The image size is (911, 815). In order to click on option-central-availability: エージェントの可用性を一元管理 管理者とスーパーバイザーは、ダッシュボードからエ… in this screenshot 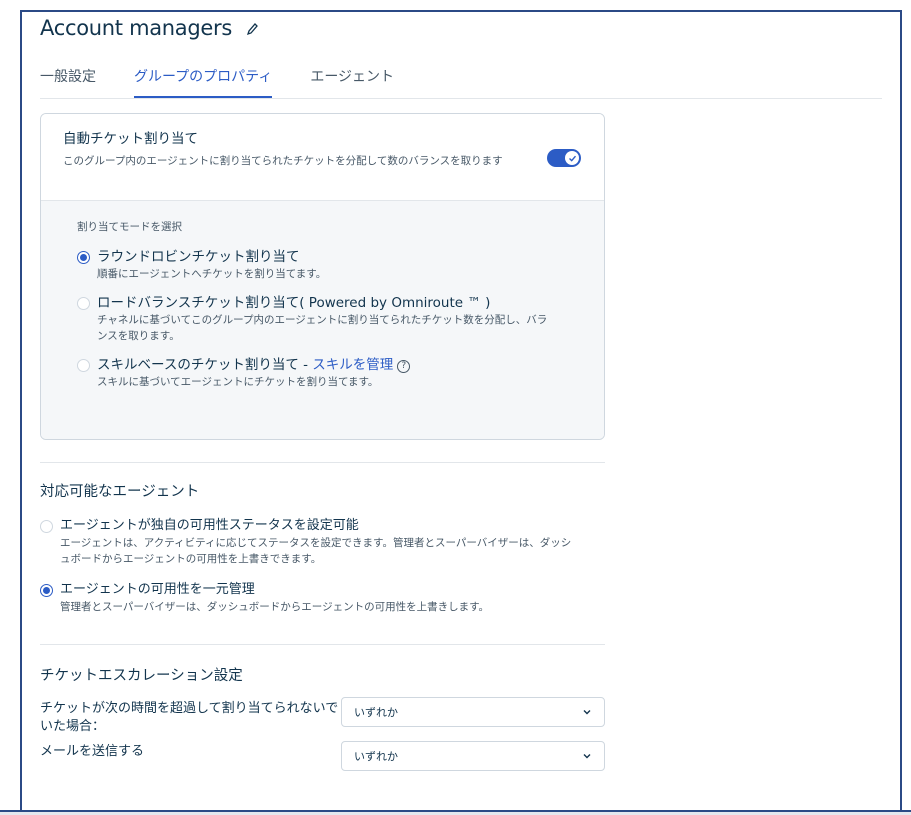, I will do `click(310, 598)`.